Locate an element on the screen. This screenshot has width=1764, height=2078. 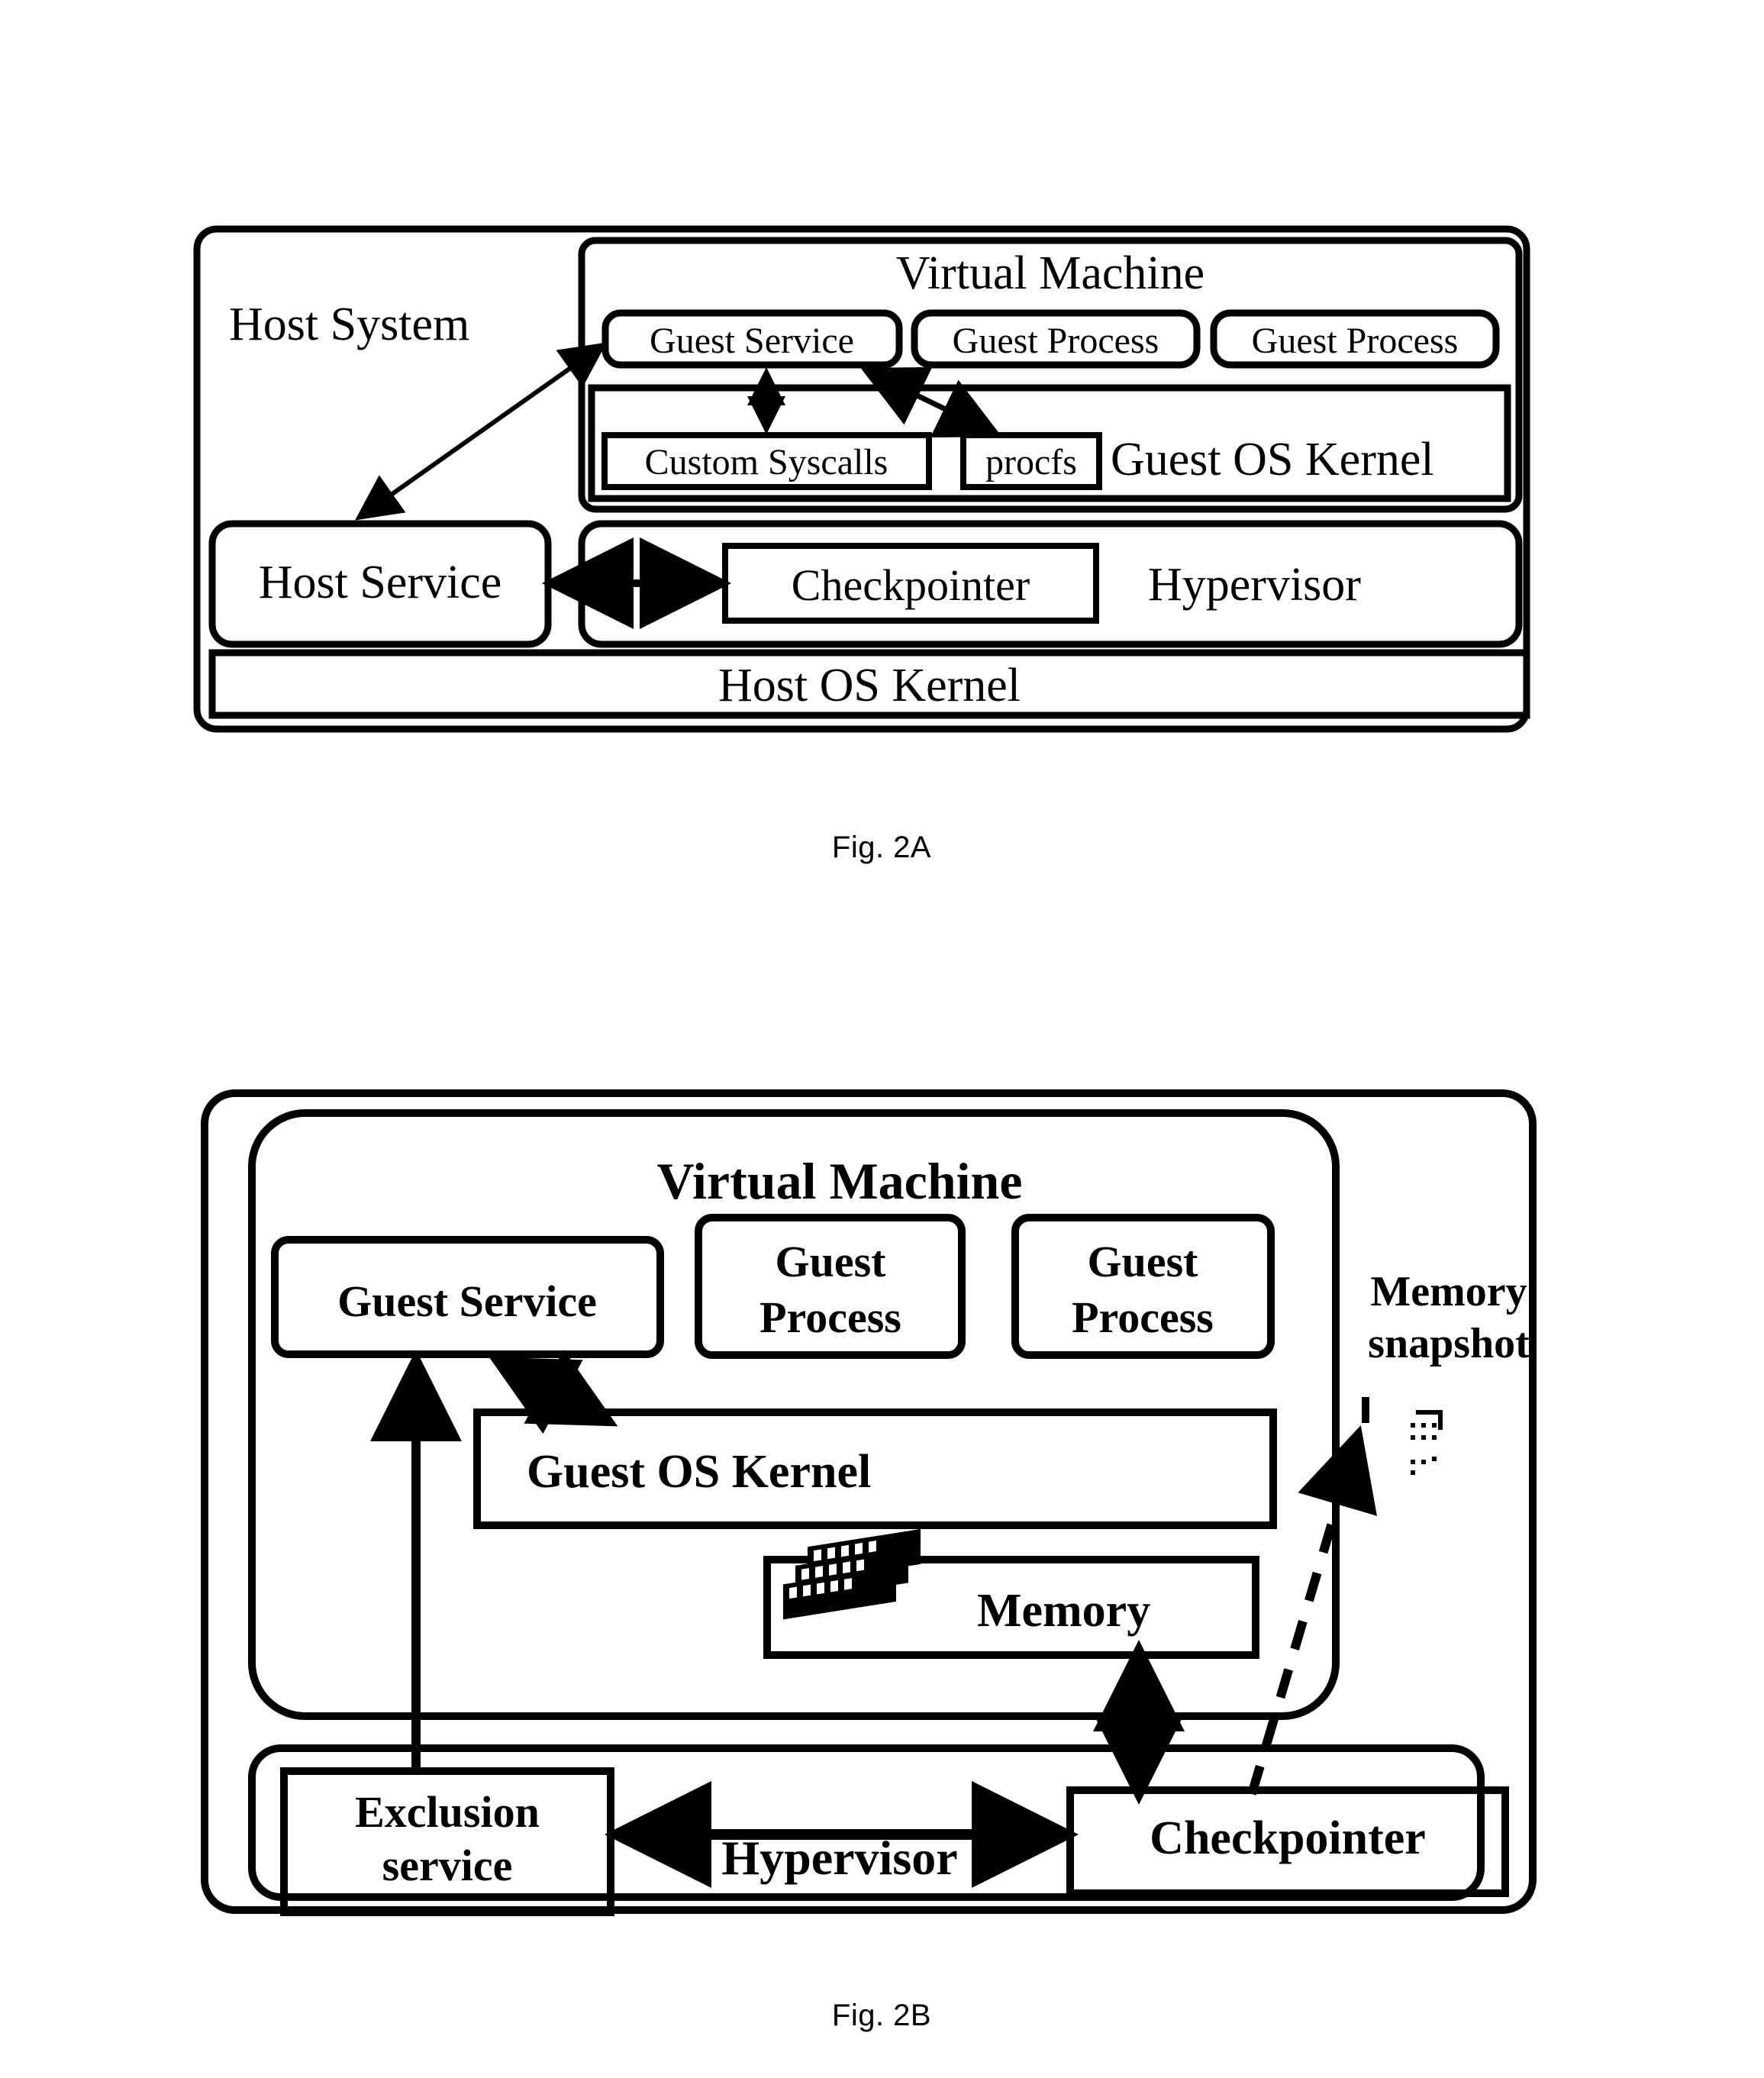
figure-2b-caption: Fig. 2B is located at coordinates (882, 2015).